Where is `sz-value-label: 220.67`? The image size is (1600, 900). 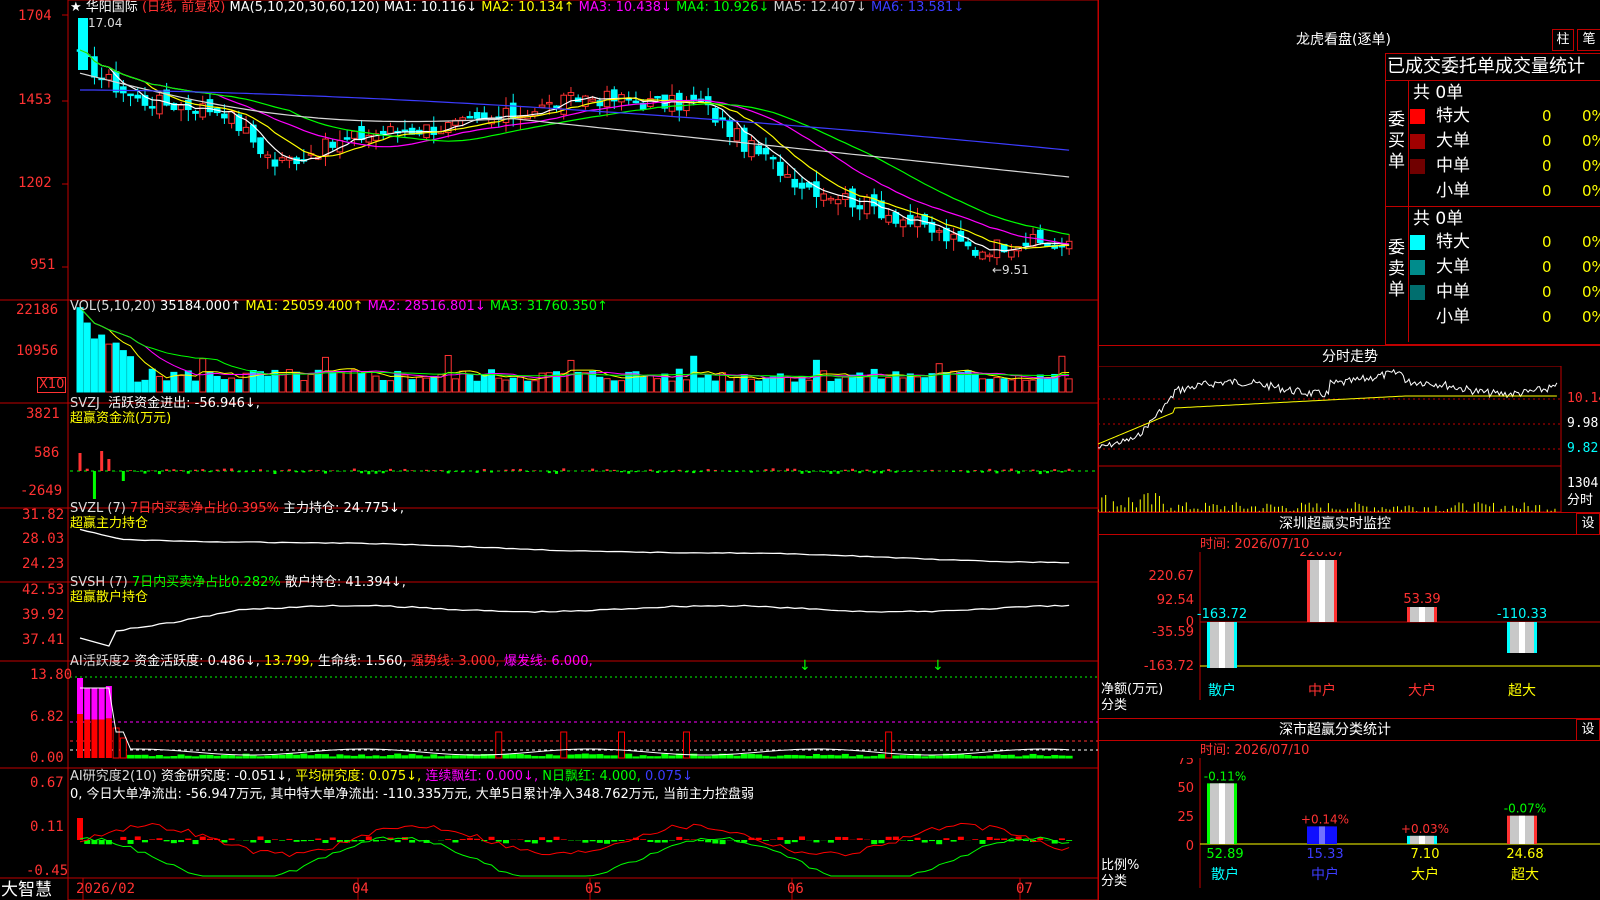 sz-value-label: 220.67 is located at coordinates (1322, 556).